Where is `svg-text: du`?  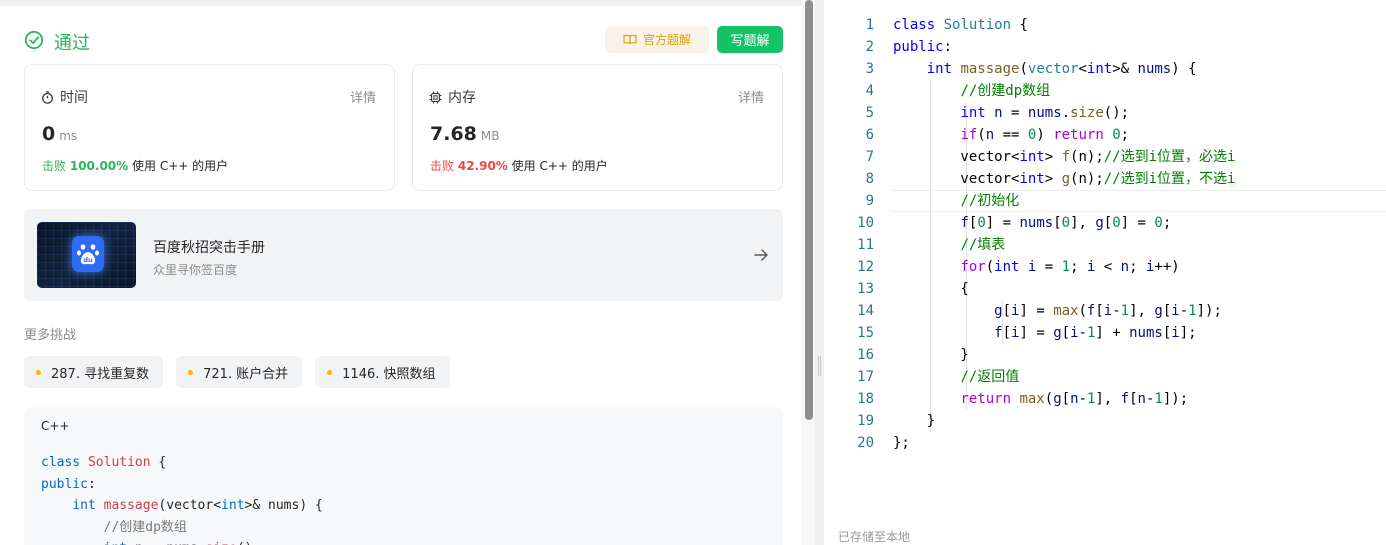 svg-text: du is located at coordinates (88, 260).